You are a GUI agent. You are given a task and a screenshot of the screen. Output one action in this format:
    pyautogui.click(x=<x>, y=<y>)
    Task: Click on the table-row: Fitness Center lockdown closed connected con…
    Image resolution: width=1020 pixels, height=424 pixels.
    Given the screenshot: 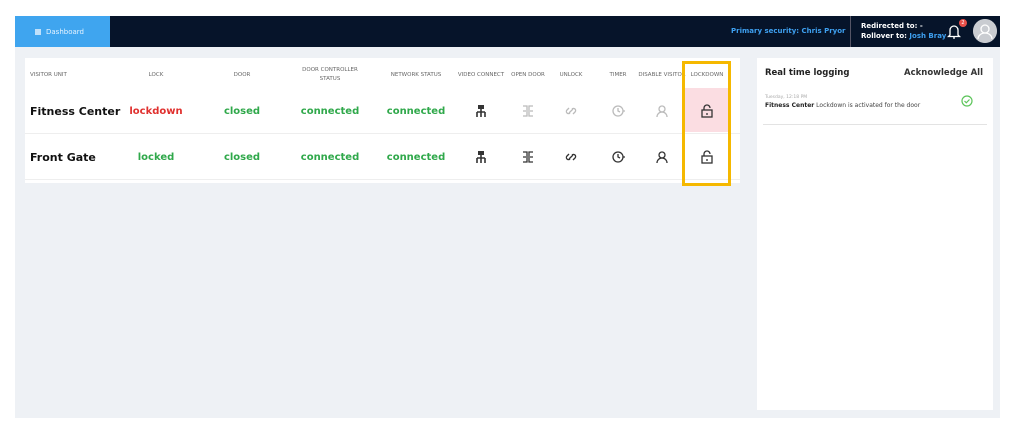 What is the action you would take?
    pyautogui.click(x=382, y=111)
    